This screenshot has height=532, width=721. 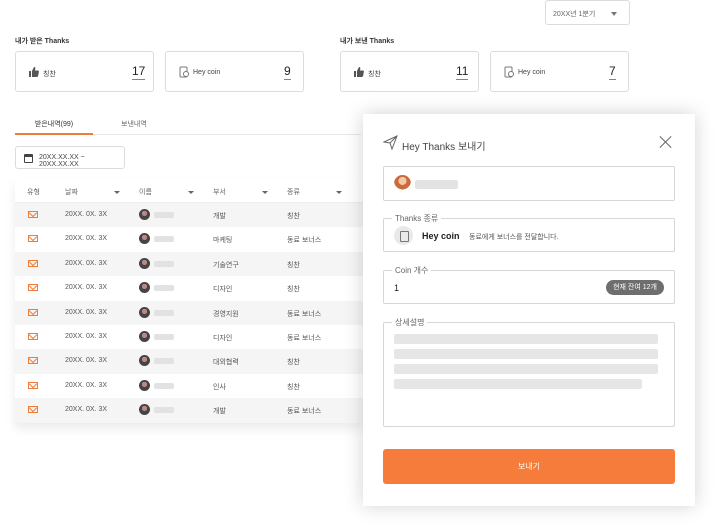 I want to click on column-dept-label: 부서, so click(x=219, y=192).